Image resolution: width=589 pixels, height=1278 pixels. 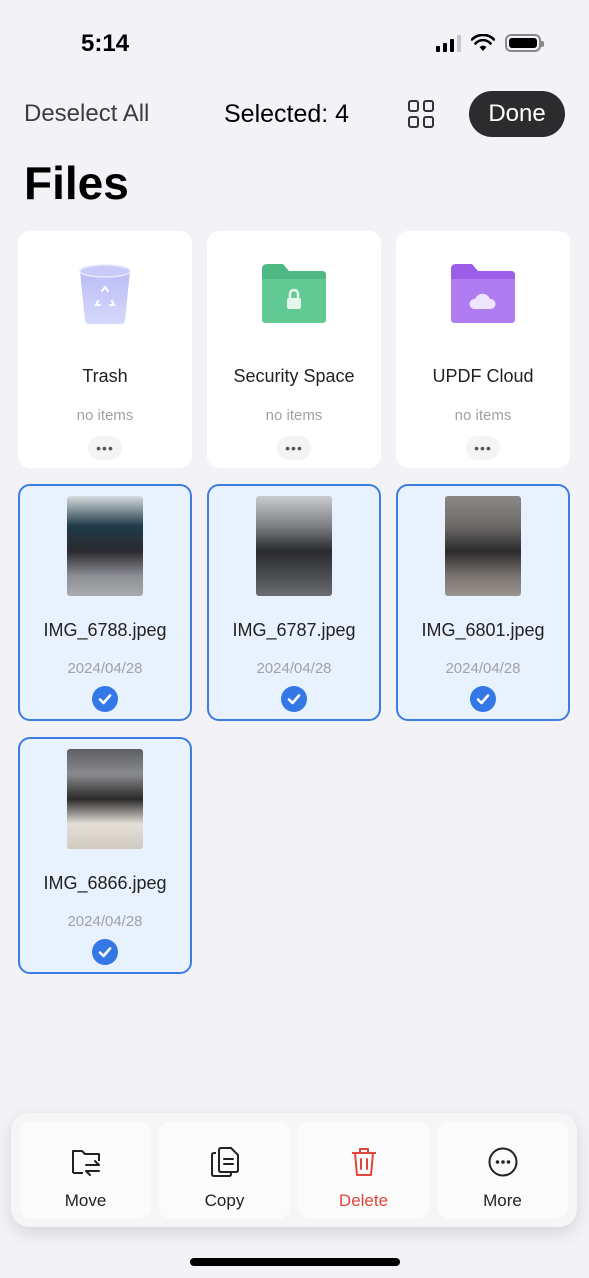 What do you see at coordinates (105, 630) in the screenshot?
I see `file-name: IMG_6788.jpeg` at bounding box center [105, 630].